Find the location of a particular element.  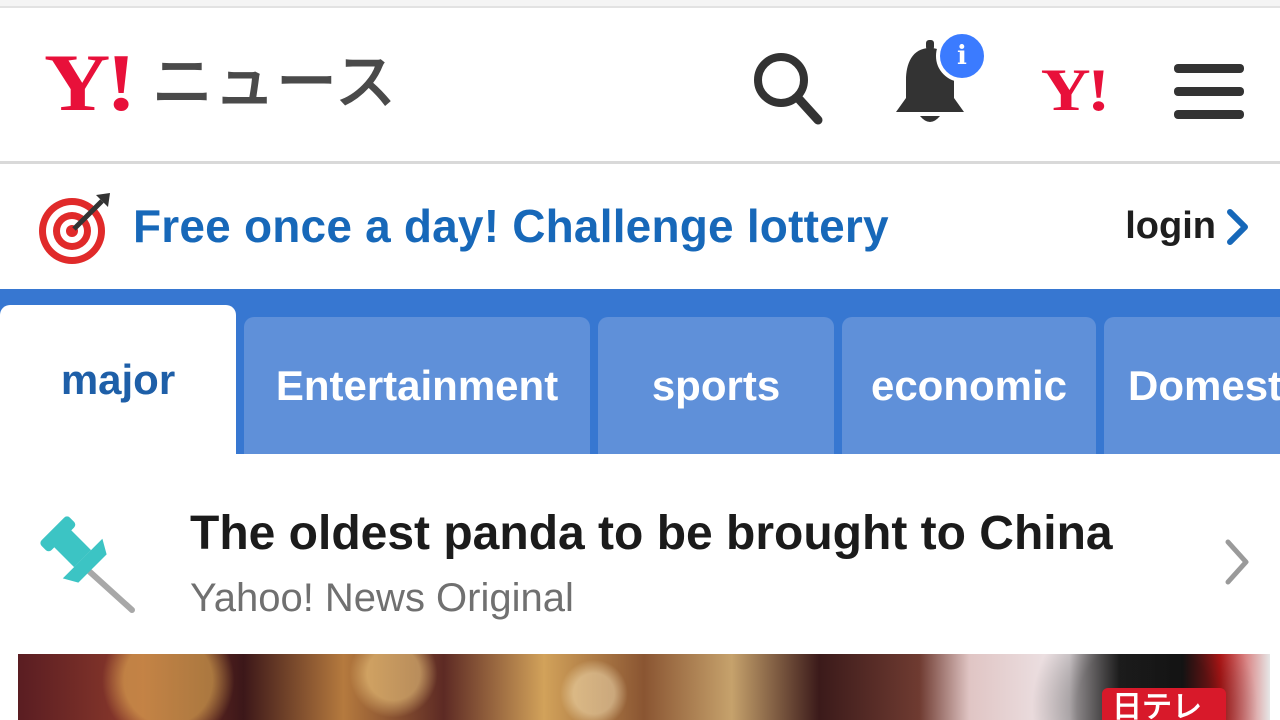

news-source: Yahoo! News Original is located at coordinates (382, 598).